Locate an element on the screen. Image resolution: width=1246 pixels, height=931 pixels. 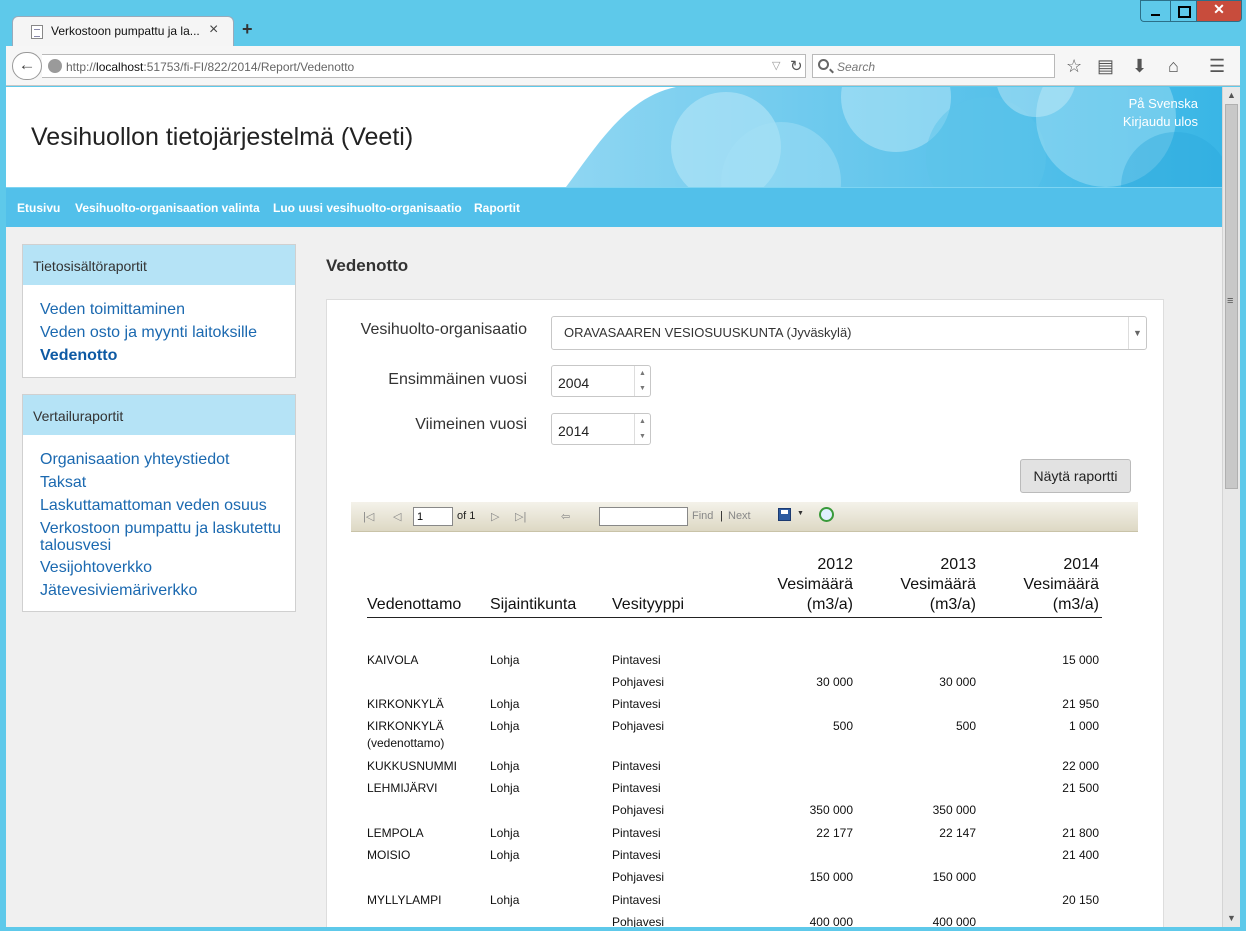
prev-page-icon: ◁ is located at coordinates (397, 516).